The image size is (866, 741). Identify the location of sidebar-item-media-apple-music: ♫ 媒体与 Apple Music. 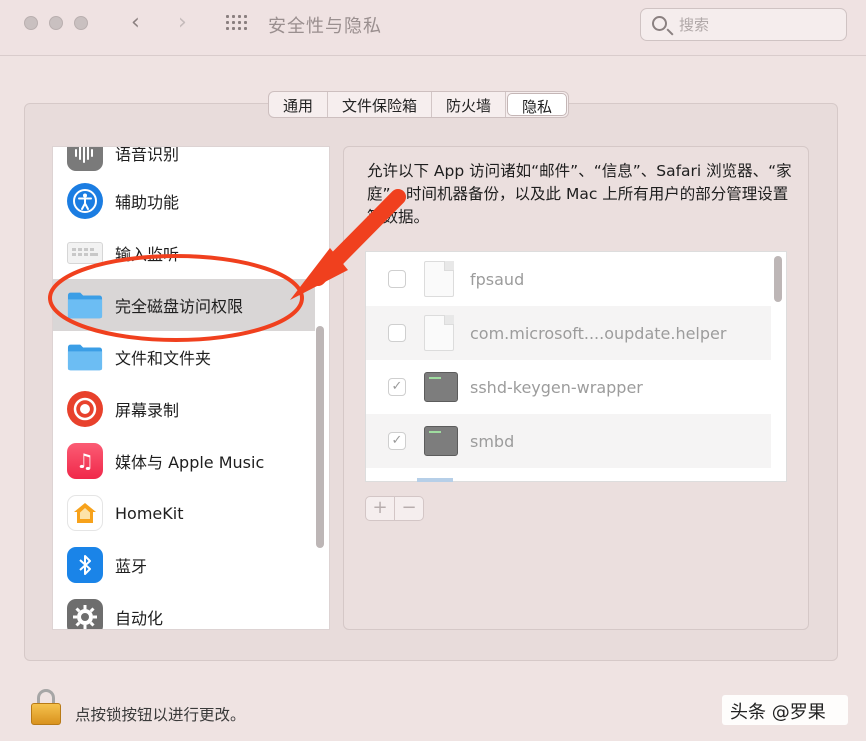
(184, 461).